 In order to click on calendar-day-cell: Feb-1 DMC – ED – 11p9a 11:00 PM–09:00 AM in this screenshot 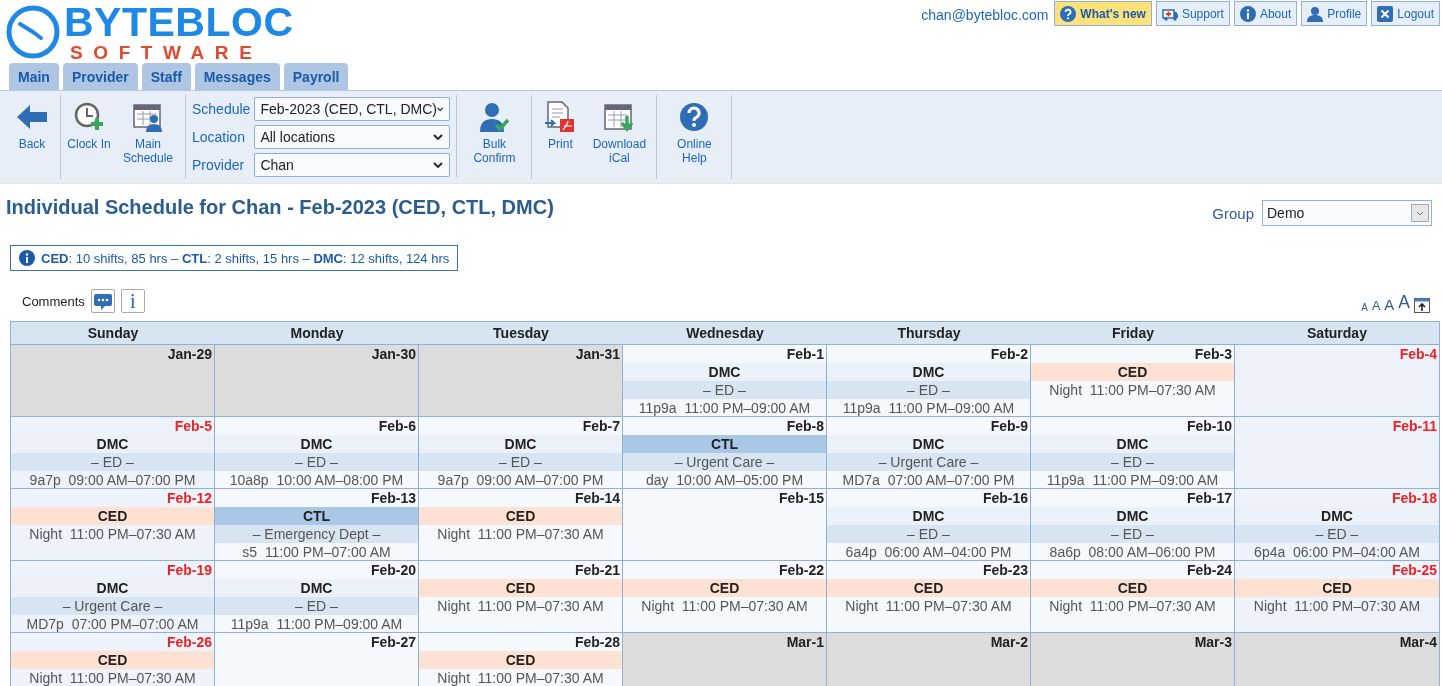, I will do `click(725, 381)`.